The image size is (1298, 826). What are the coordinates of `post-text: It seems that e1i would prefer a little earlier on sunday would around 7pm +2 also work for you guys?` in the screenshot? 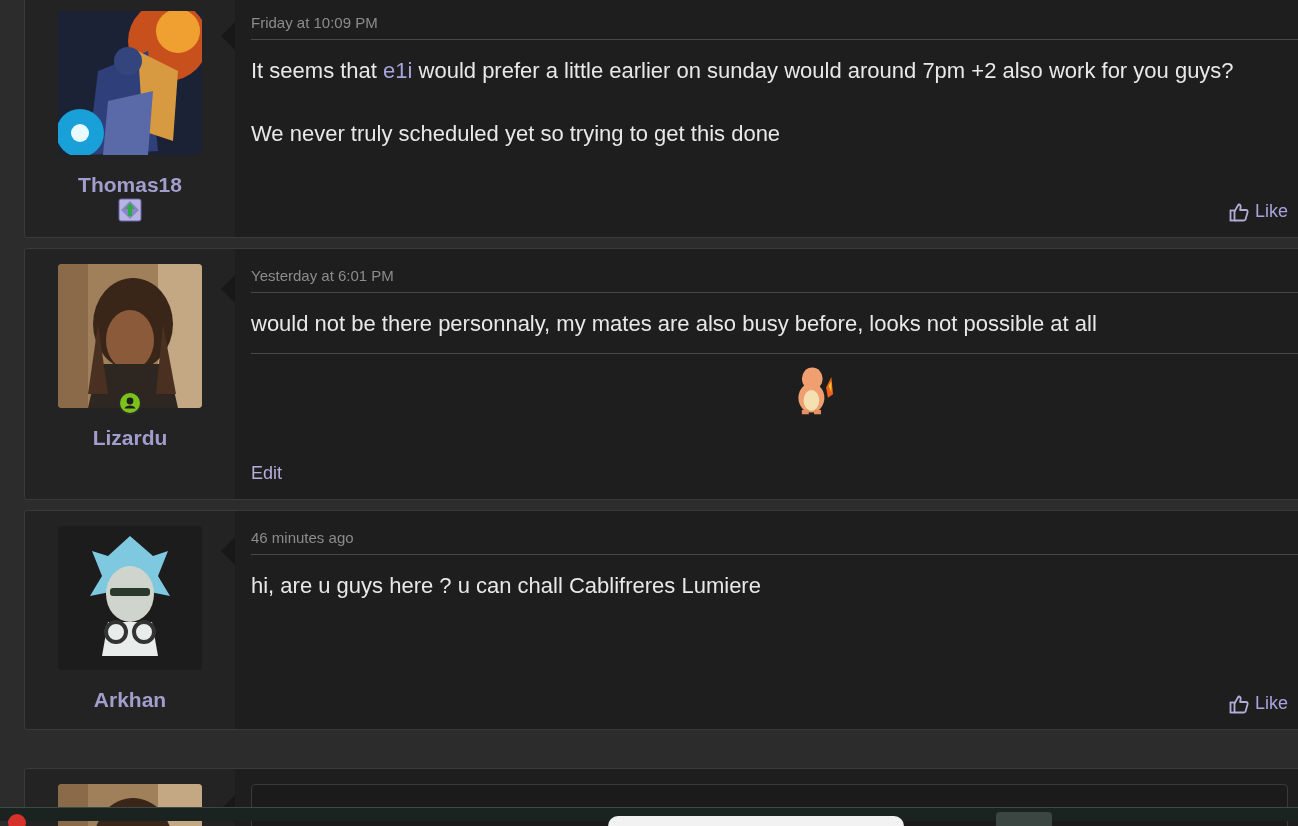 It's located at (743, 71).